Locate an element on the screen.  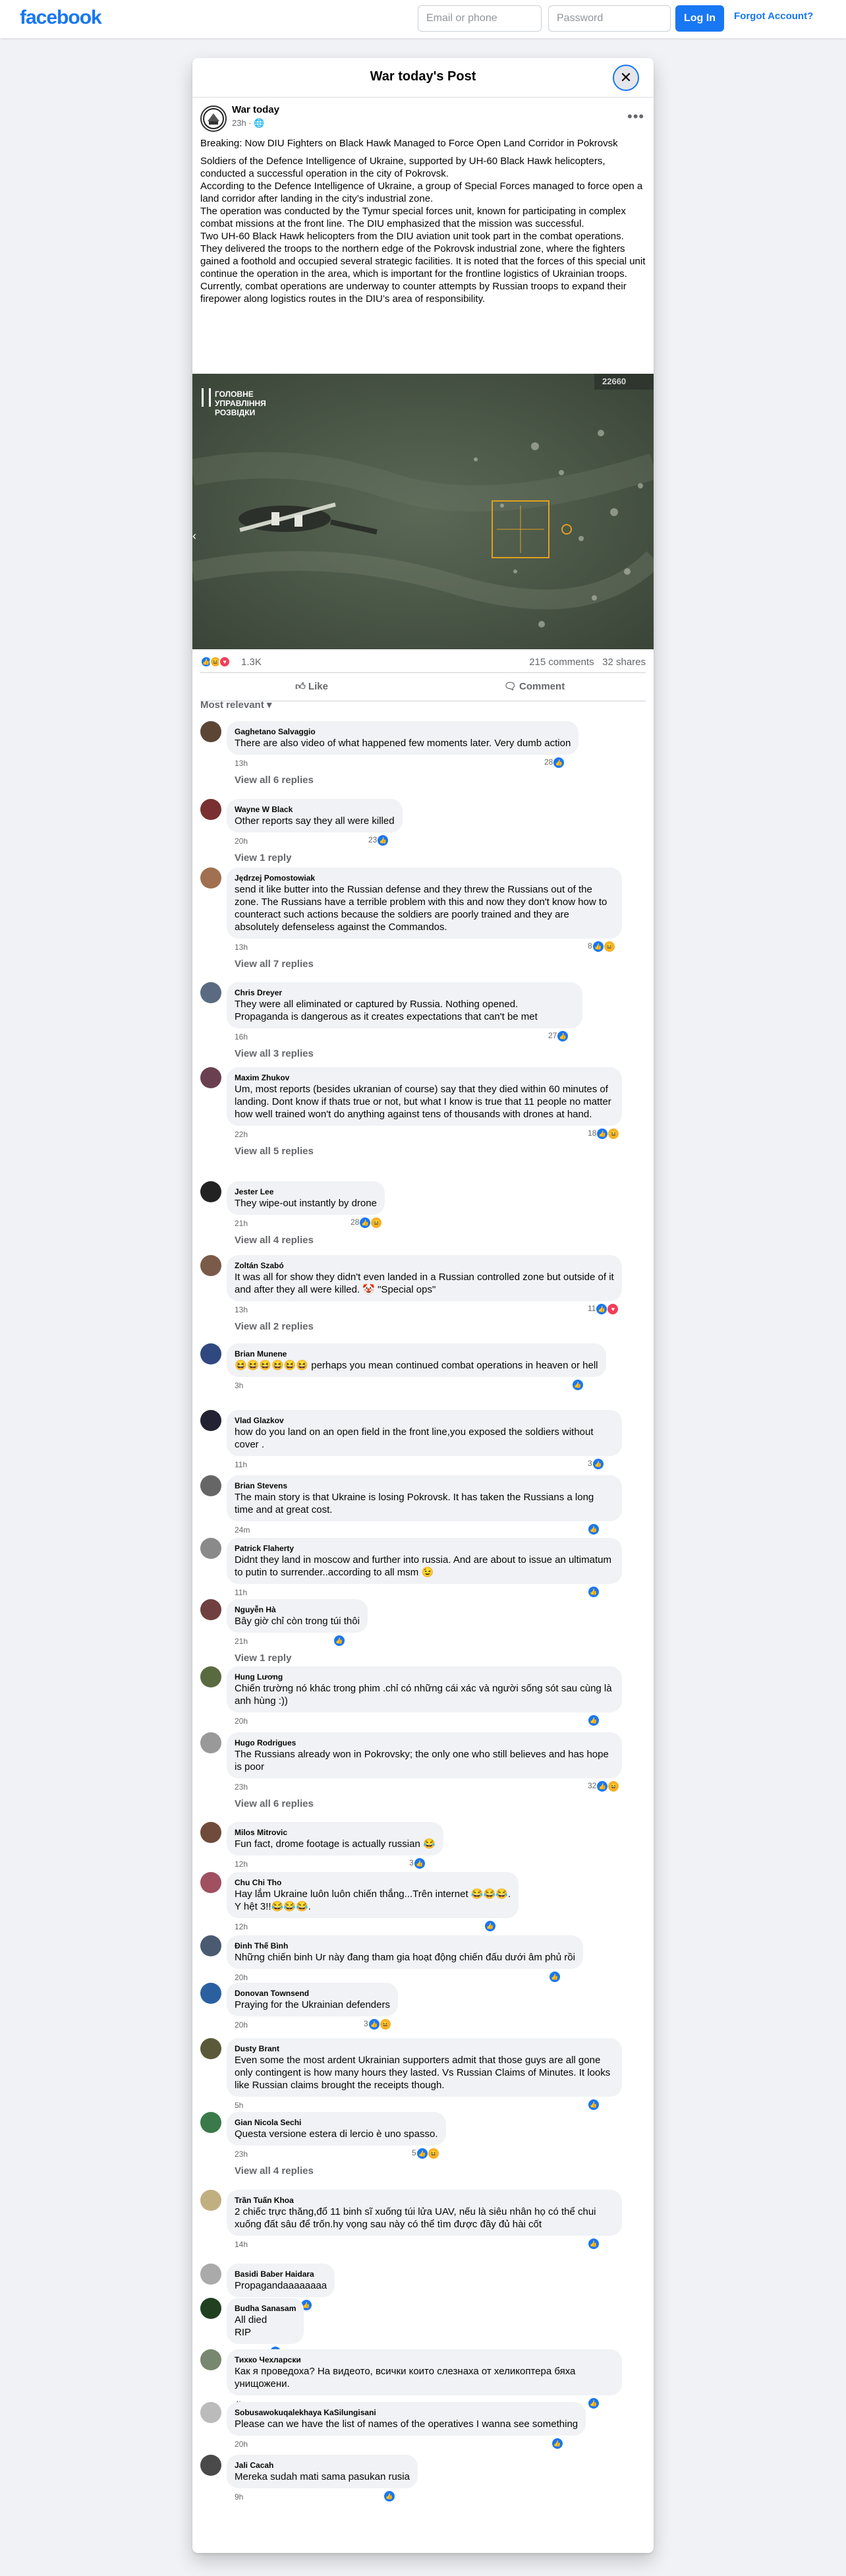
commenter-name: Trần Tuấn Khoa is located at coordinates (425, 2200).